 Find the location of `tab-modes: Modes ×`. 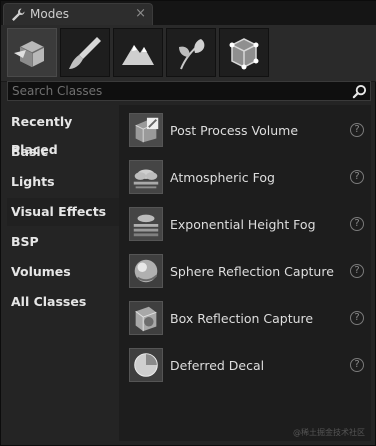

tab-modes: Modes × is located at coordinates (78, 14).